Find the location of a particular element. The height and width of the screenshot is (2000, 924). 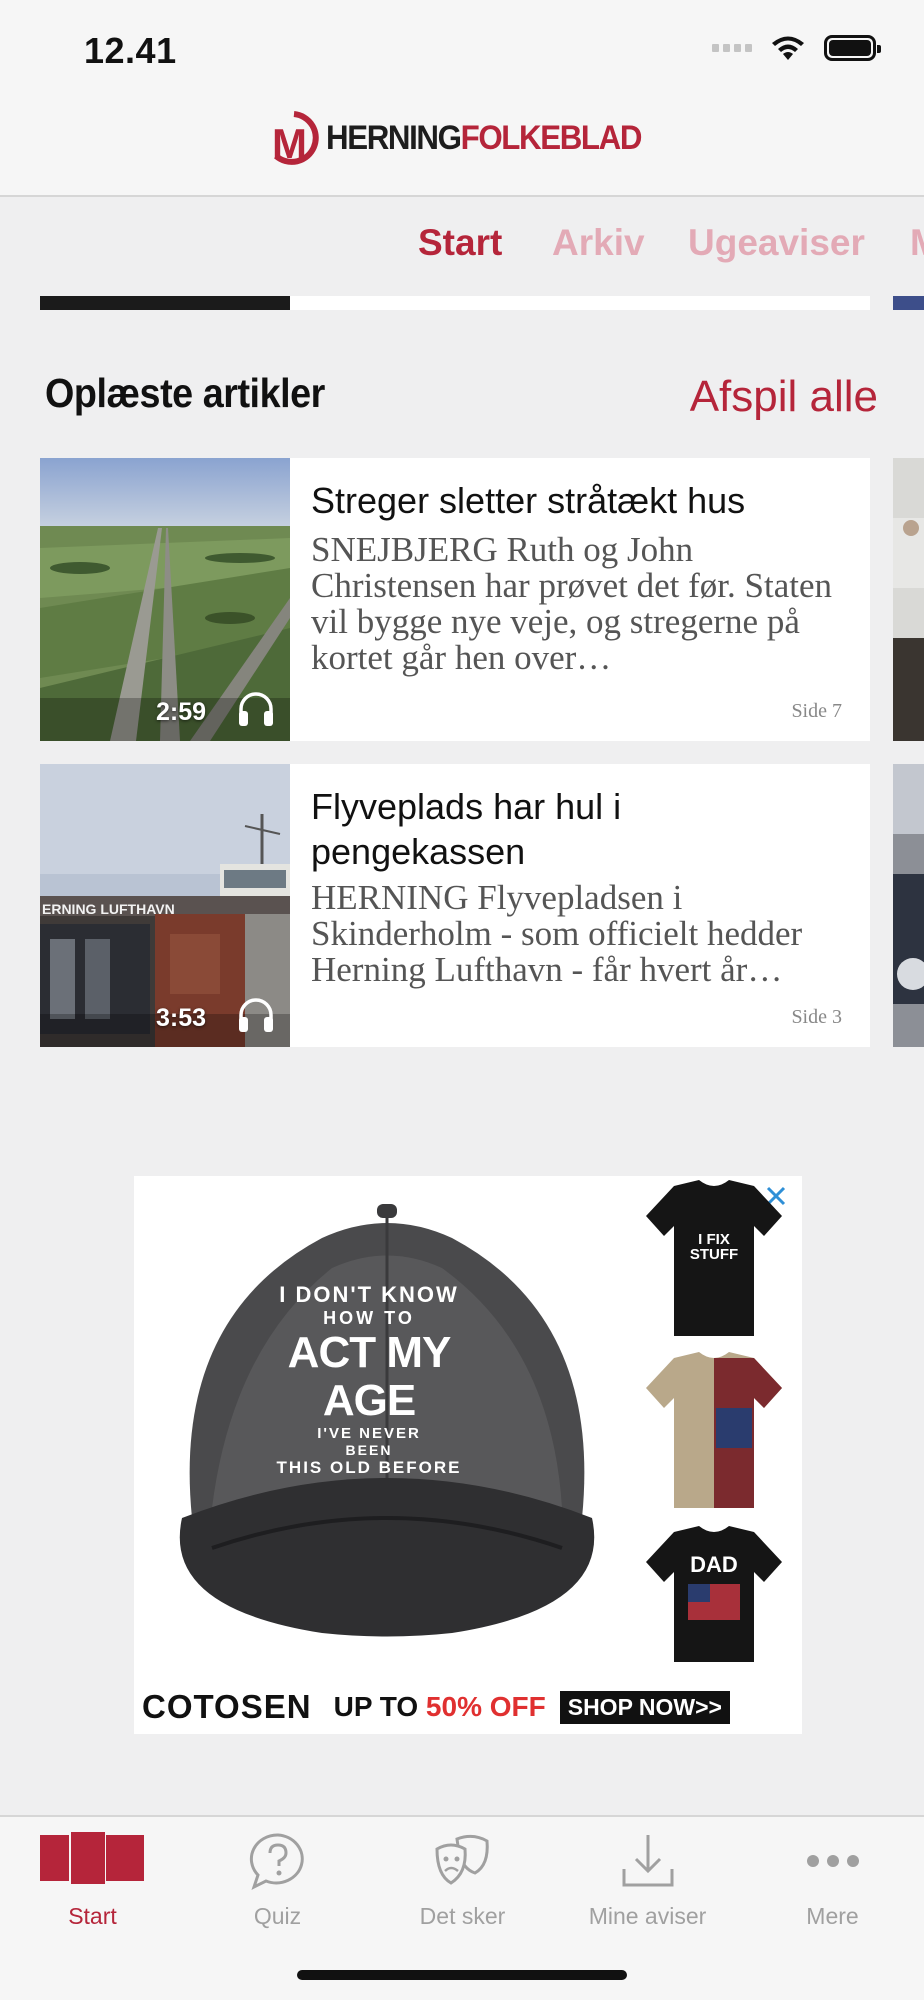

home-indicator is located at coordinates (462, 1975).